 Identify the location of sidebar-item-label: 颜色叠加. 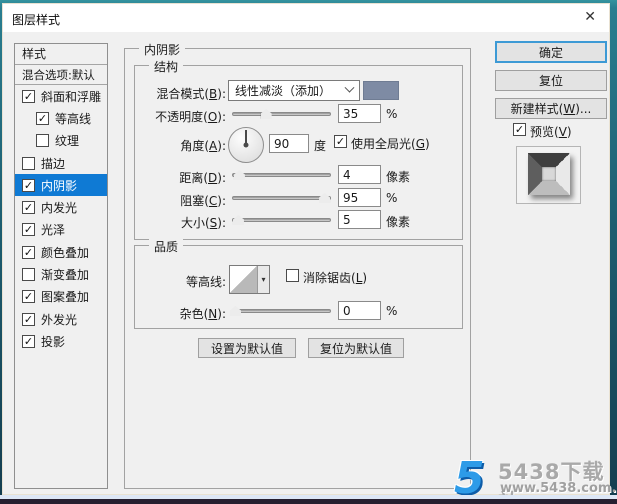
(65, 252).